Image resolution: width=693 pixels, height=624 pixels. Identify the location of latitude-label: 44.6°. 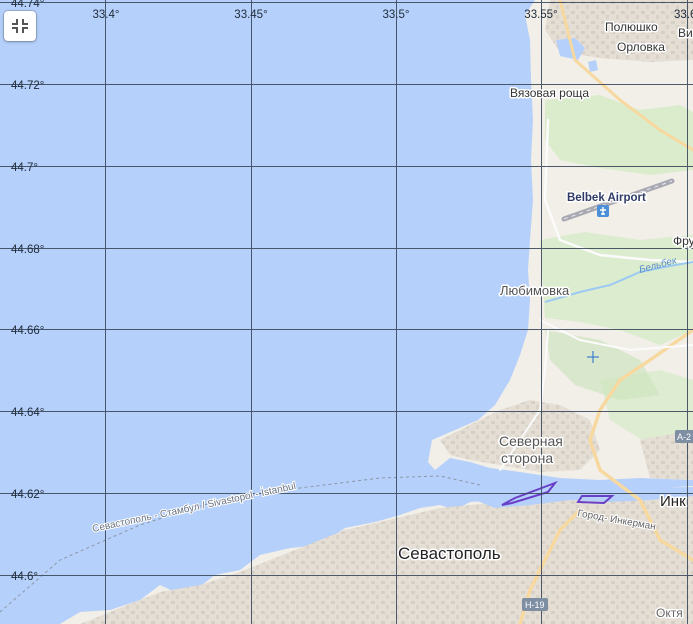
(24, 577).